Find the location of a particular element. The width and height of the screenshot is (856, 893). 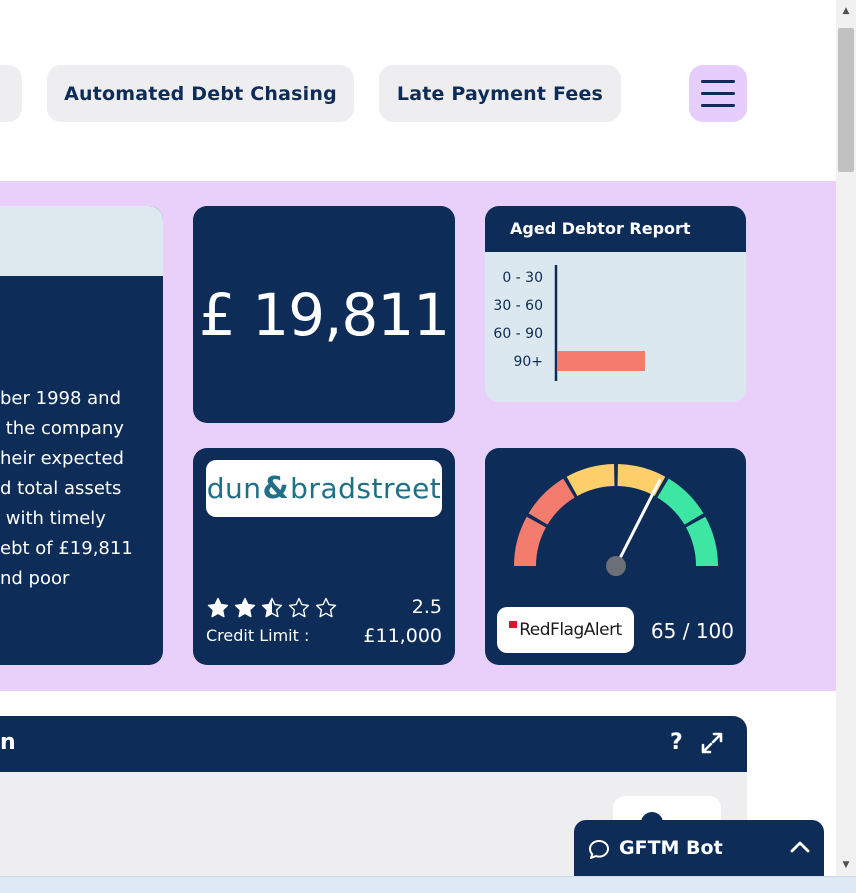

gauge-hub is located at coordinates (616, 566).